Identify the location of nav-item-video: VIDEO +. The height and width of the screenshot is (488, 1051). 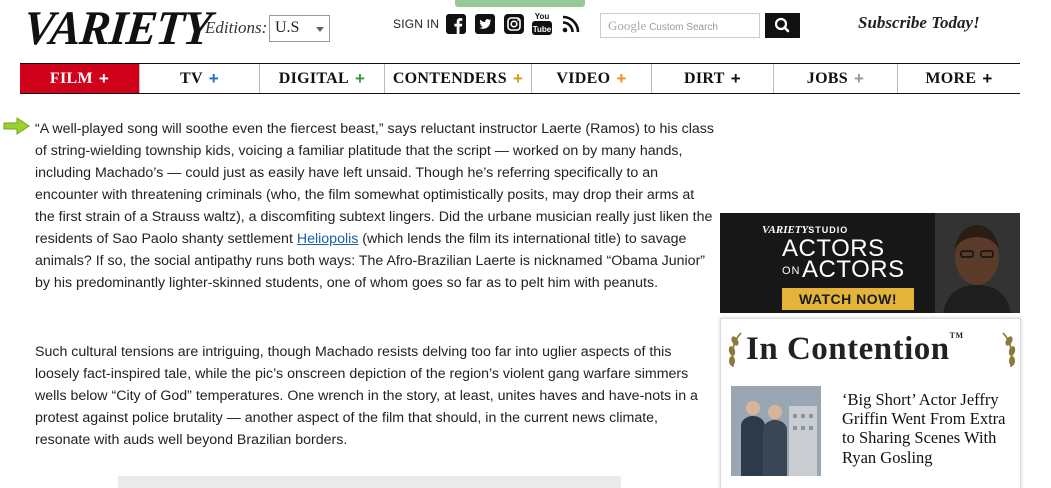
(592, 78).